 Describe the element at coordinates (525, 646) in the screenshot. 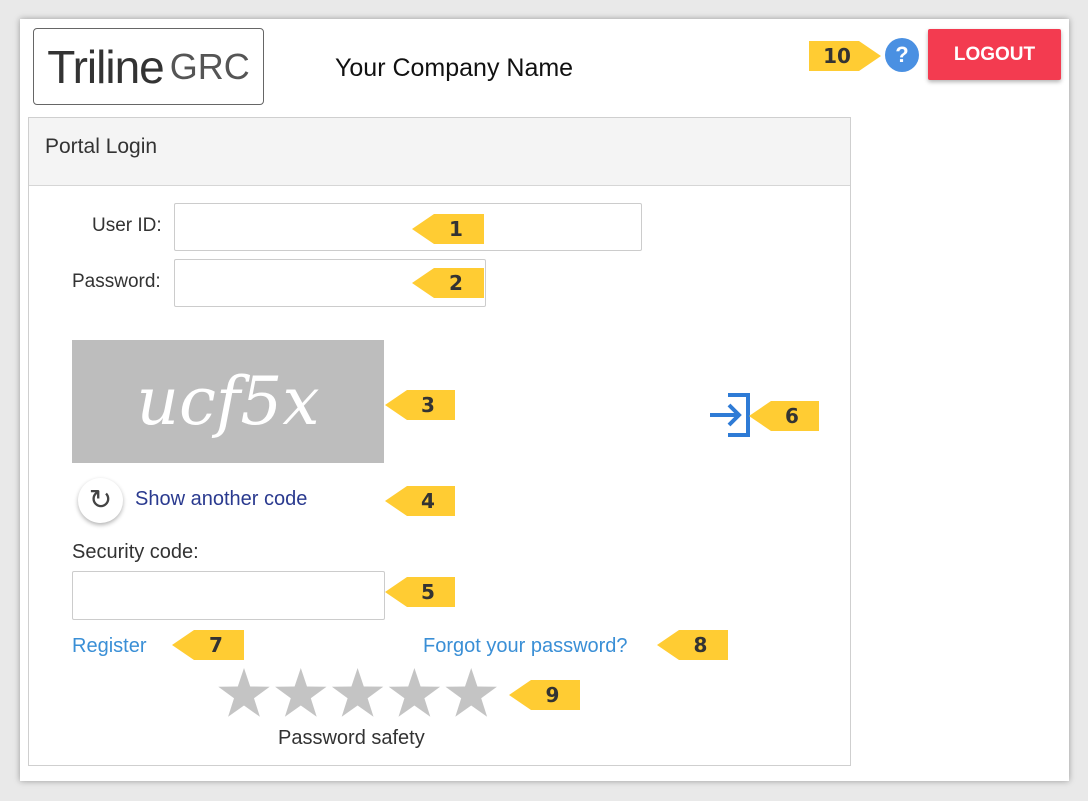

I see `forgot-password-link: Forgot your password?` at that location.